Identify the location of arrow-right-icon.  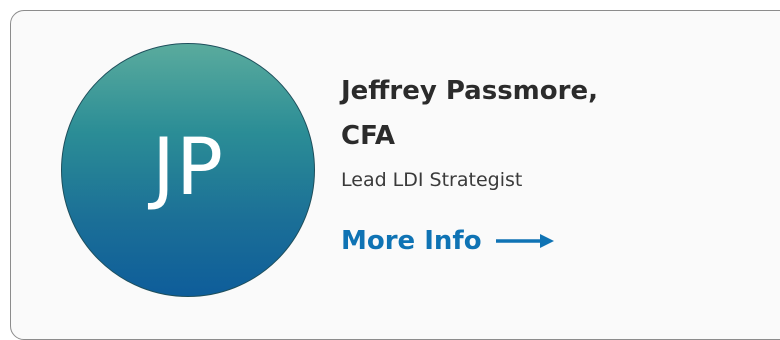
(524, 241).